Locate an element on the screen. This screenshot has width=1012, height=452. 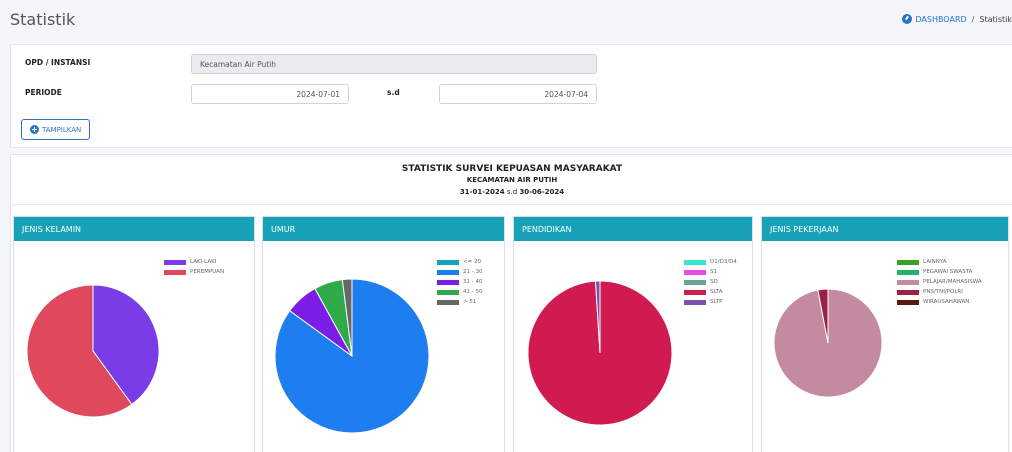
panel-title: UMUR is located at coordinates (383, 229).